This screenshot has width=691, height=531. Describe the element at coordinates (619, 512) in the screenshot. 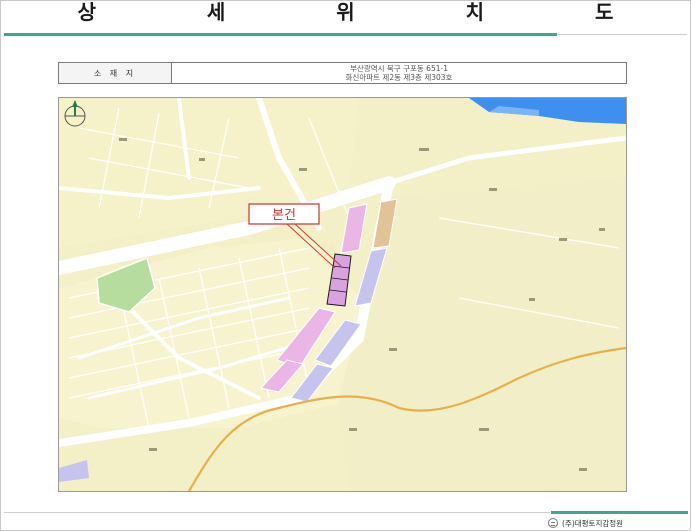

I see `footer-accent-rule` at that location.